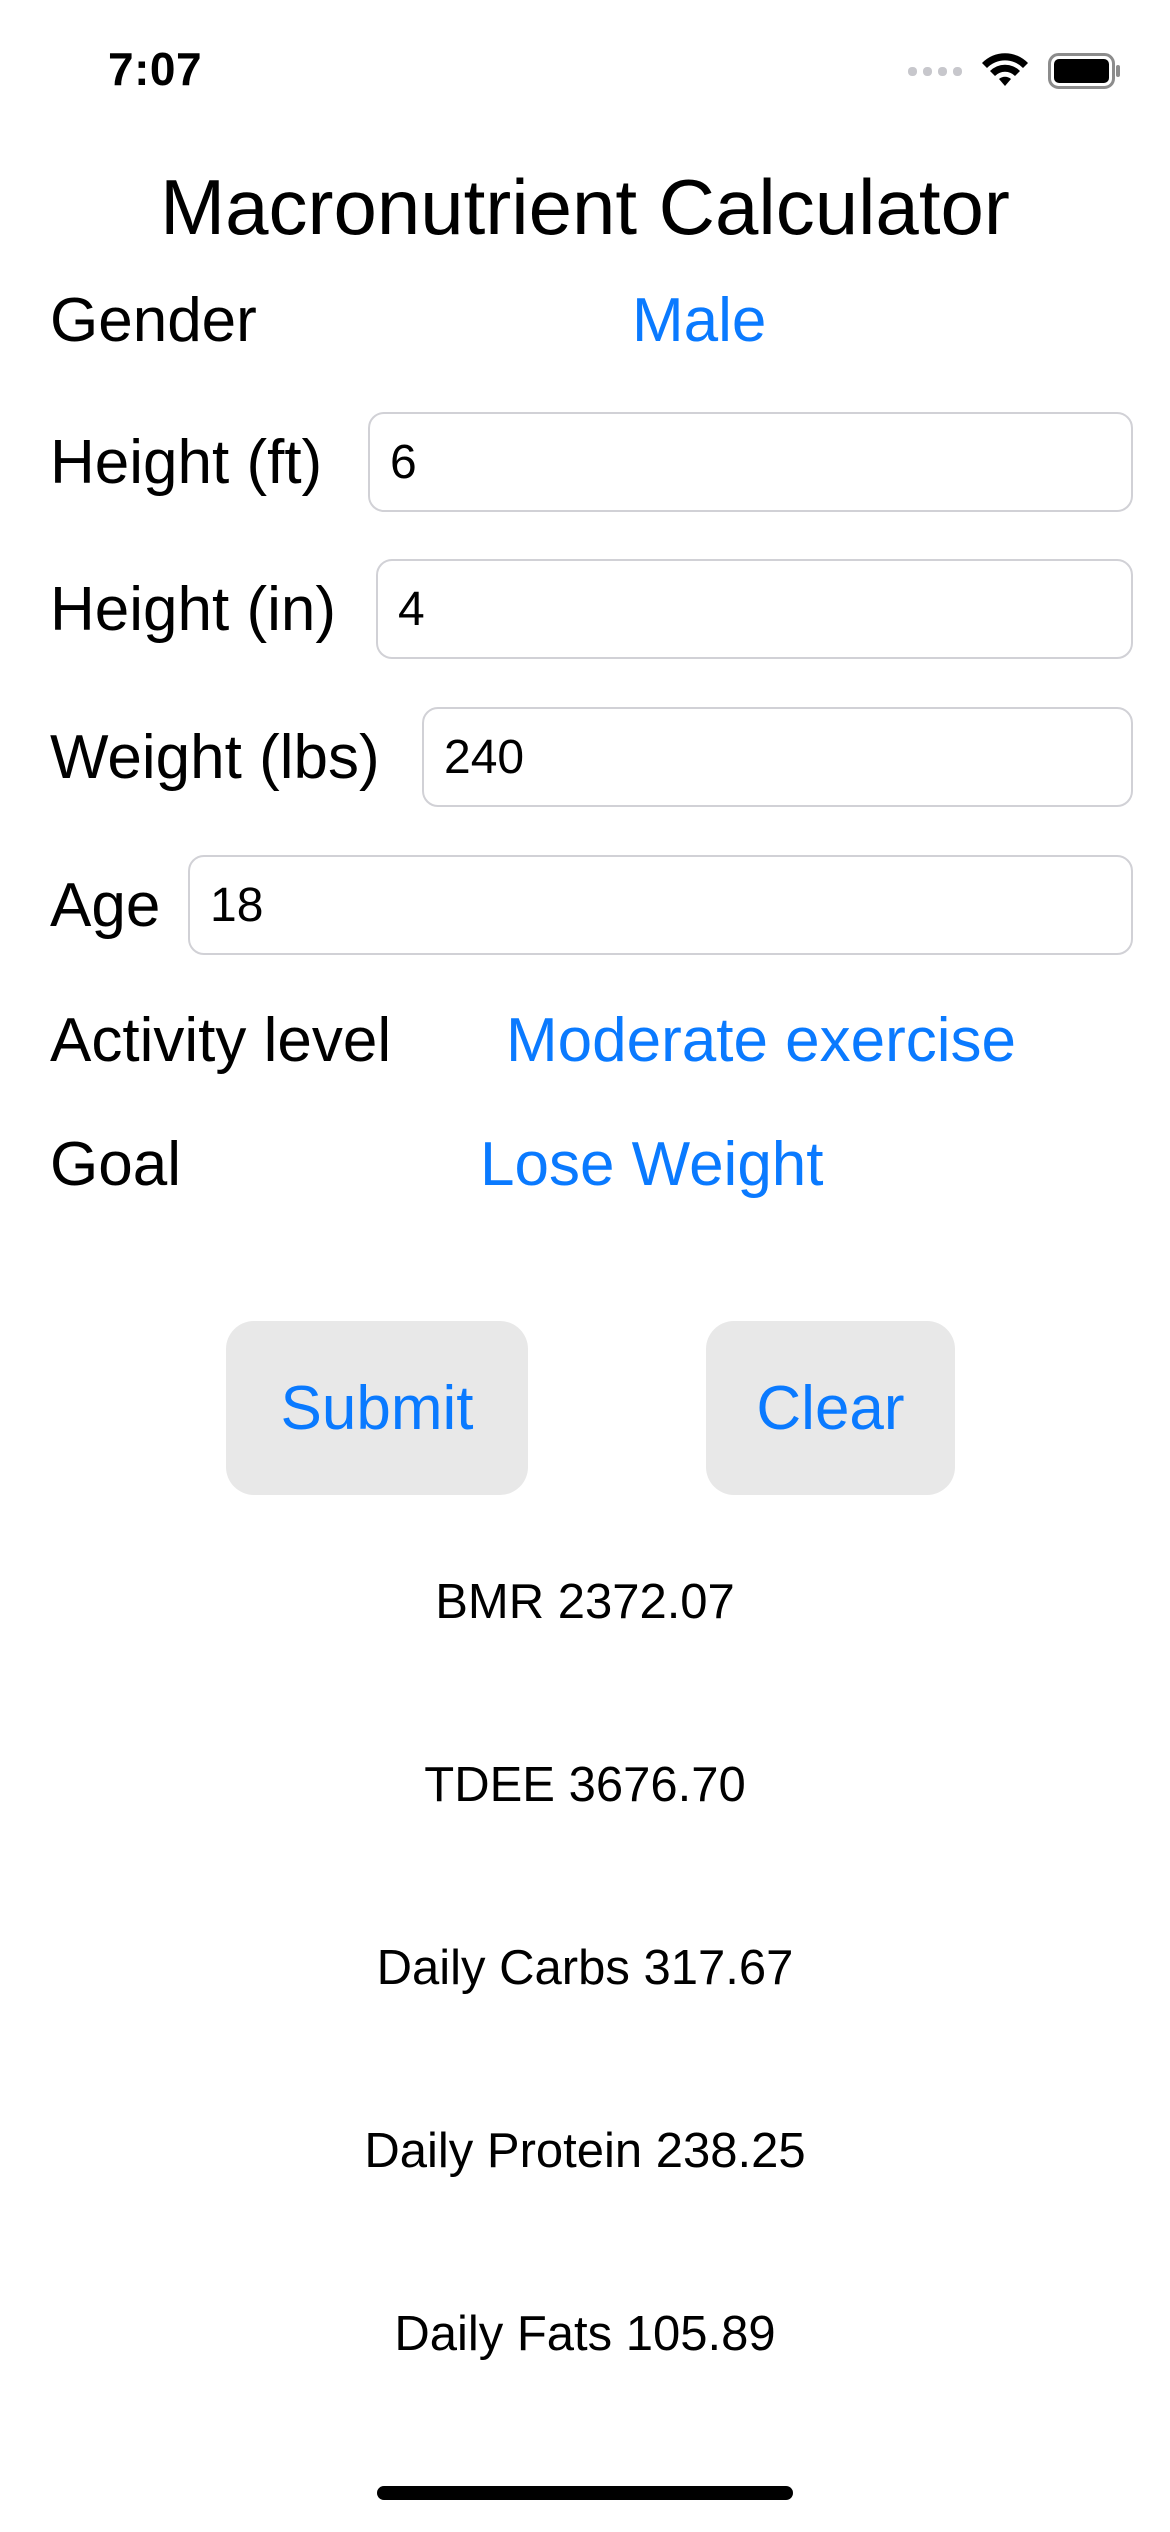  What do you see at coordinates (186, 462) in the screenshot?
I see `height-ft-label: Height (ft)` at bounding box center [186, 462].